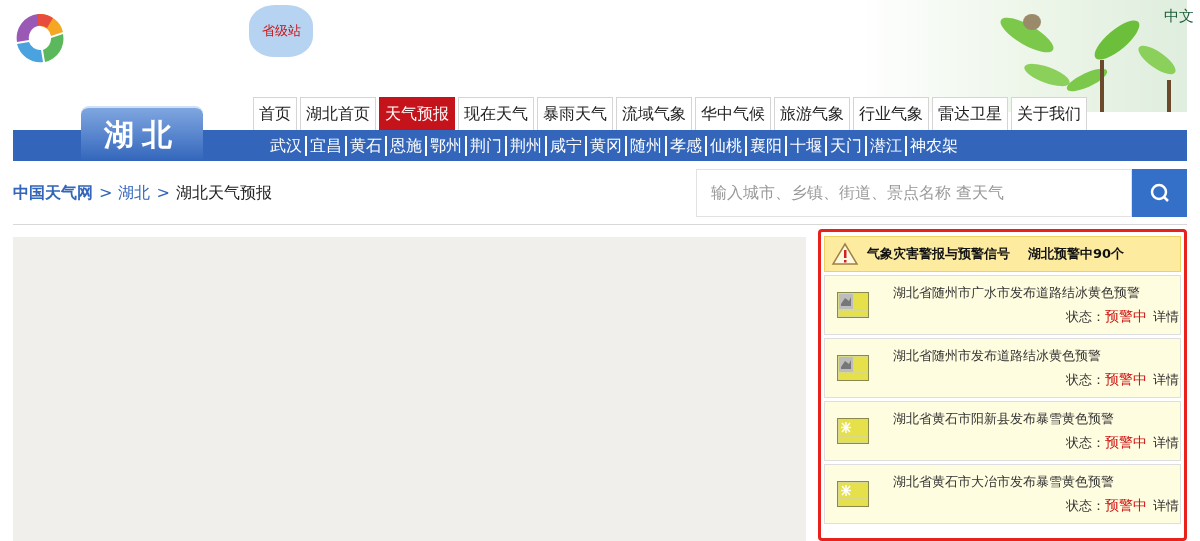 The image size is (1200, 541). Describe the element at coordinates (845, 254) in the screenshot. I see `warning-icon` at that location.